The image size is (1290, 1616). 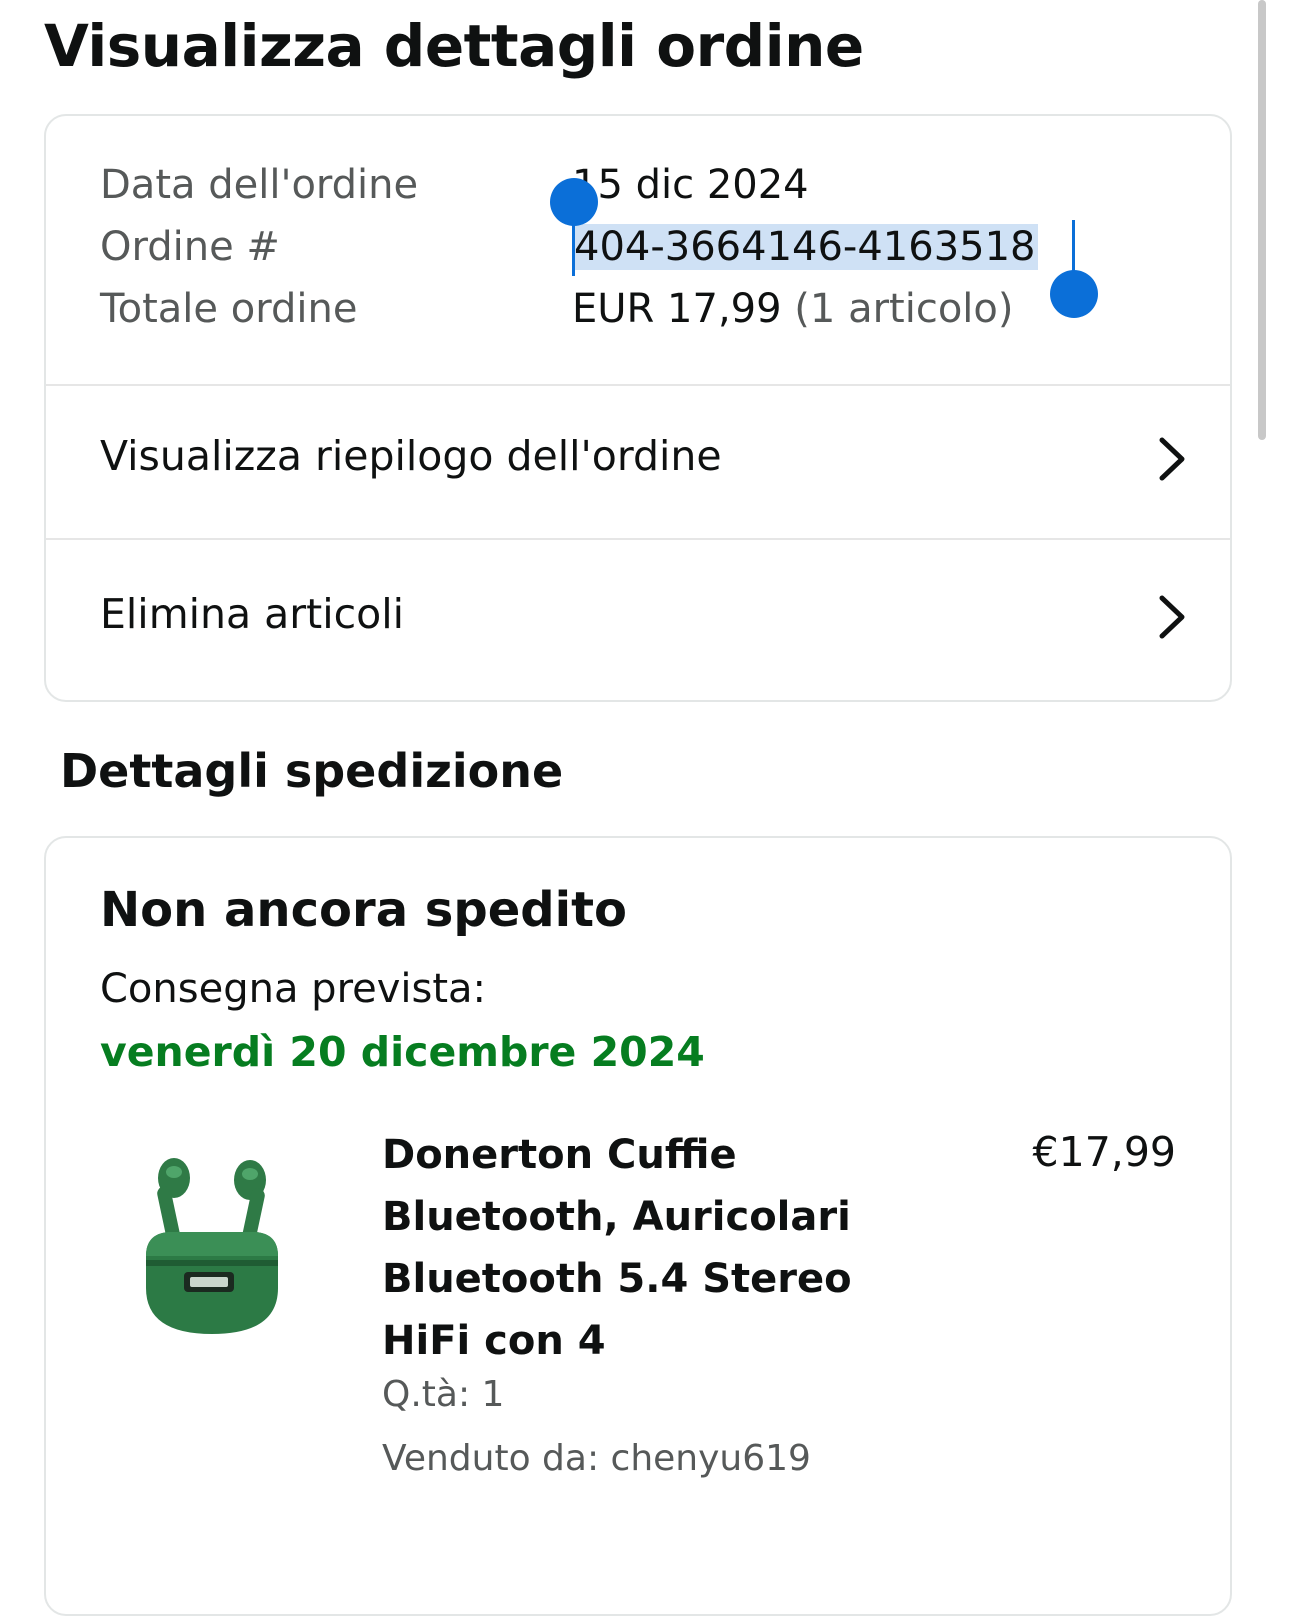 I want to click on order-total-label: Totale ordine, so click(x=229, y=309).